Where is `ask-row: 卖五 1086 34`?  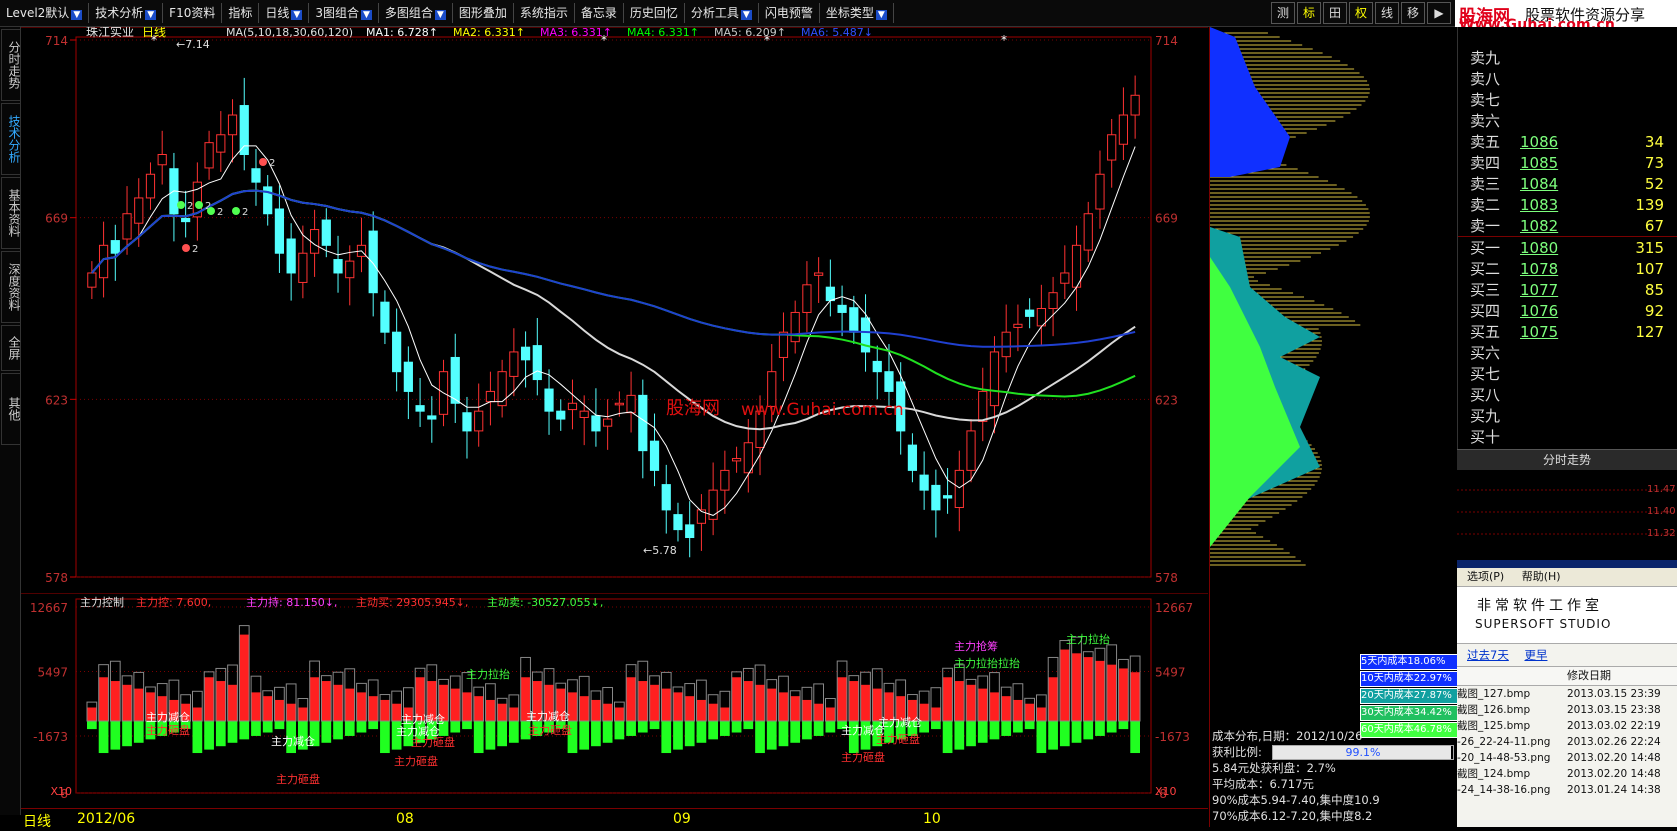 ask-row: 卖五 1086 34 is located at coordinates (1567, 141).